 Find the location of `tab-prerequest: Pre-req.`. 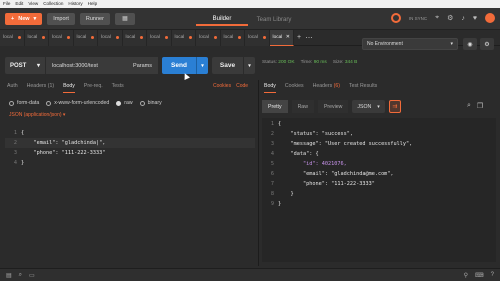

tab-prerequest: Pre-req. is located at coordinates (93, 88).